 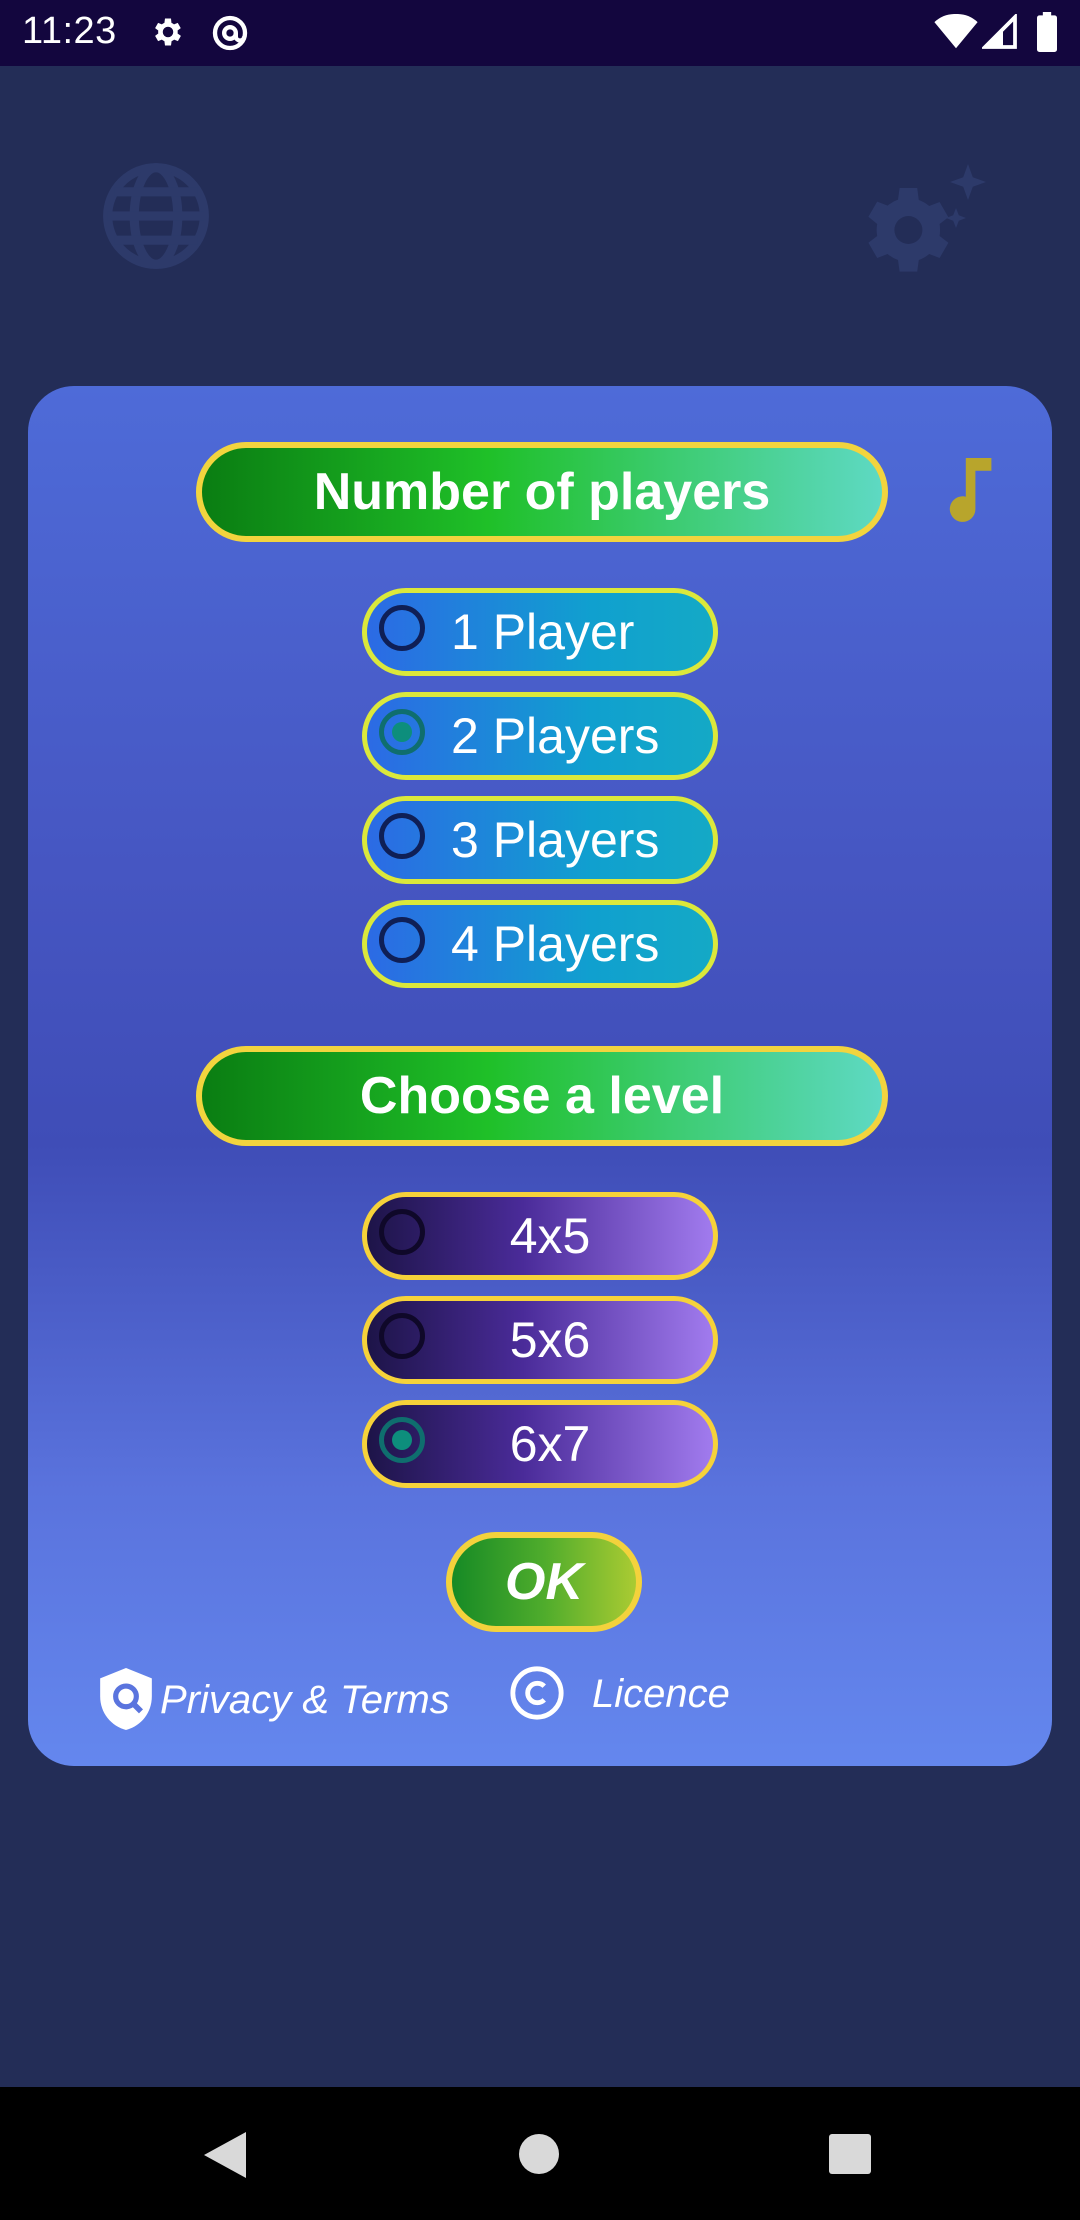 I want to click on home-icon, so click(x=539, y=2156).